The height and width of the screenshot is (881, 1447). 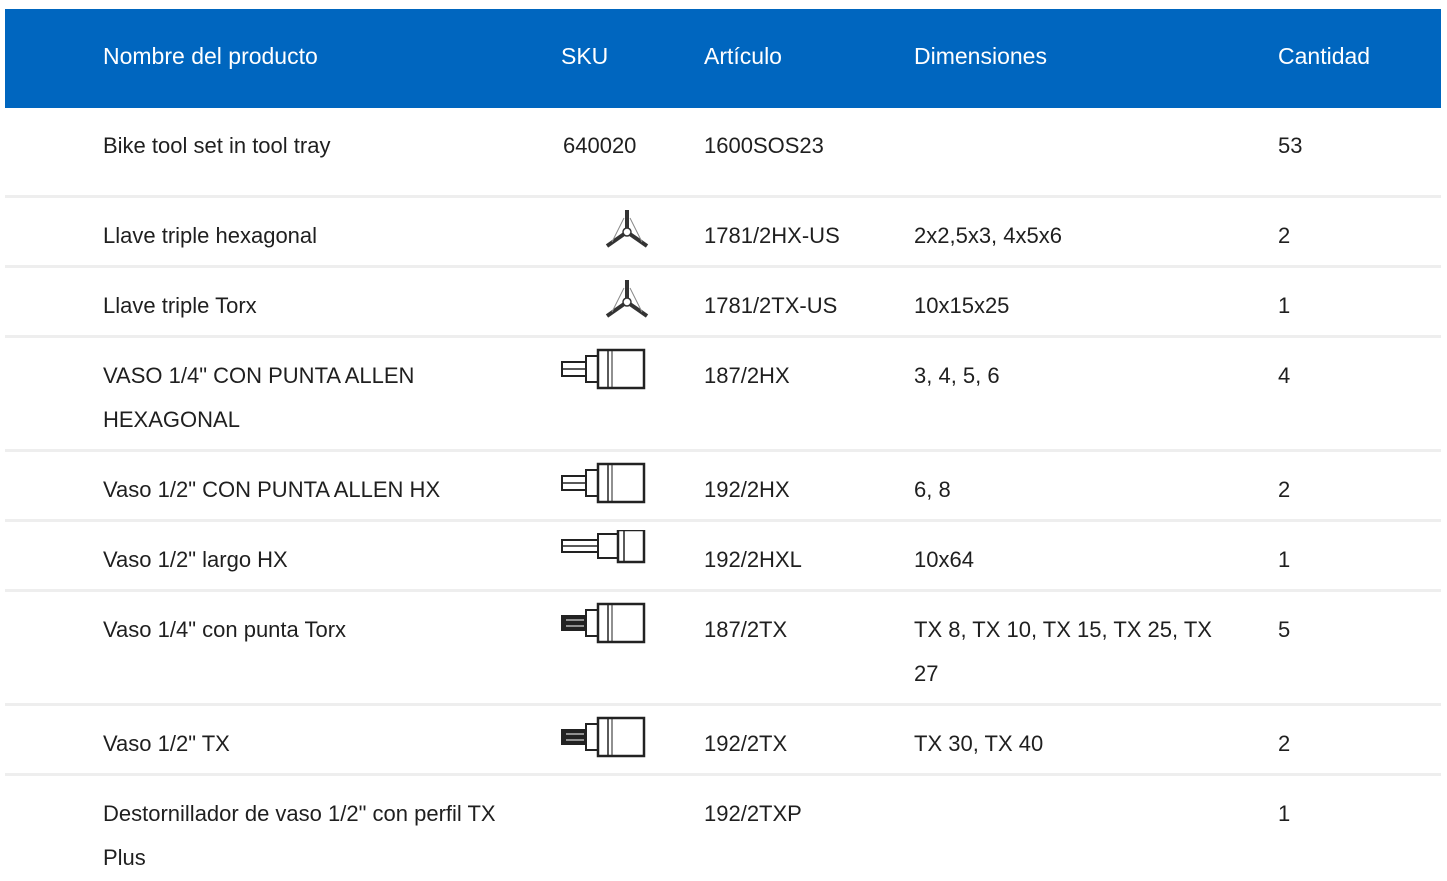 What do you see at coordinates (932, 489) in the screenshot?
I see `product-dimensions: 6, 8` at bounding box center [932, 489].